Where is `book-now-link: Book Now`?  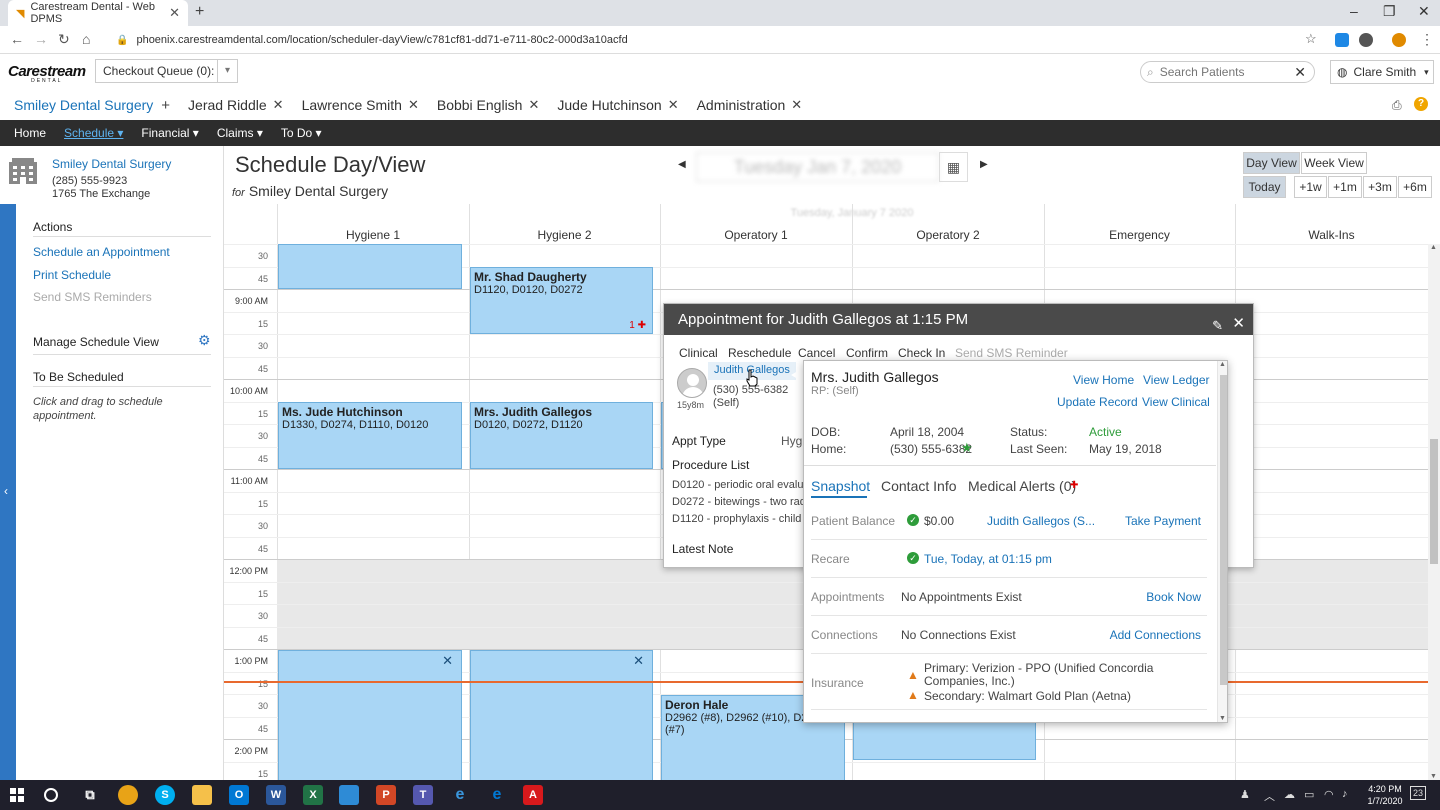
book-now-link: Book Now is located at coordinates (1173, 597).